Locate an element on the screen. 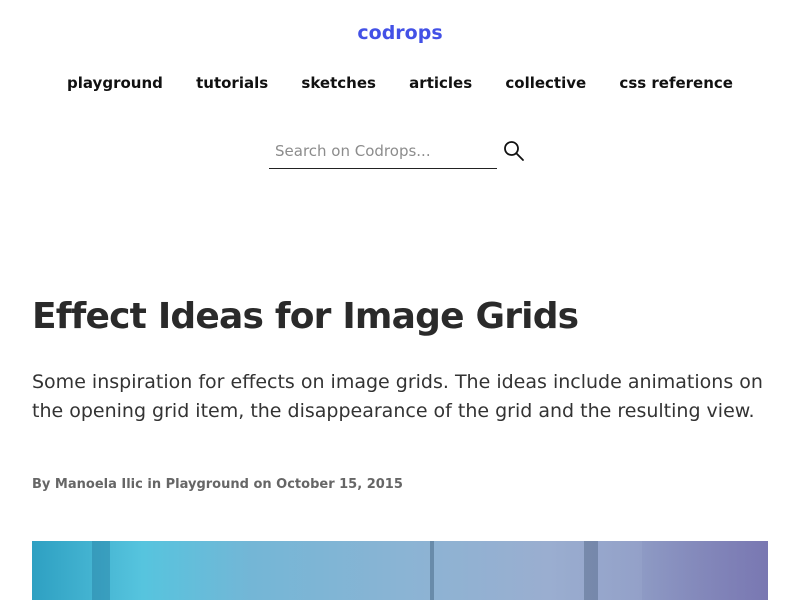  meta-date: October 15, 2015 is located at coordinates (339, 484).